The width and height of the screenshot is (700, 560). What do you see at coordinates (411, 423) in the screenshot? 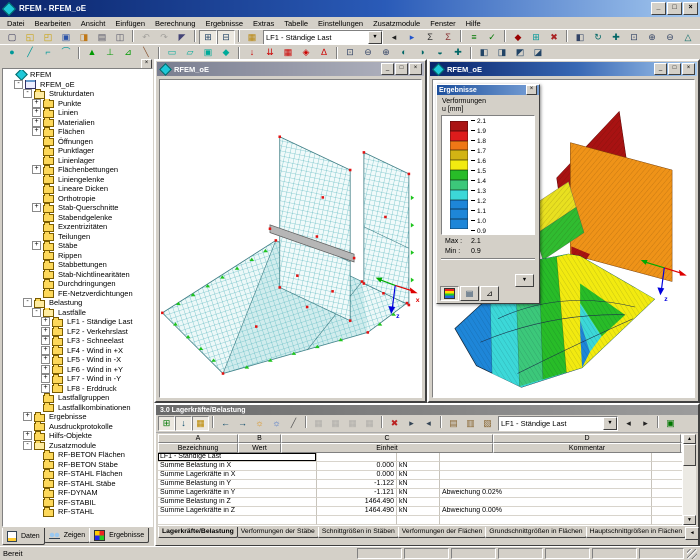
I see `insert-row-icon: ▸` at bounding box center [411, 423].